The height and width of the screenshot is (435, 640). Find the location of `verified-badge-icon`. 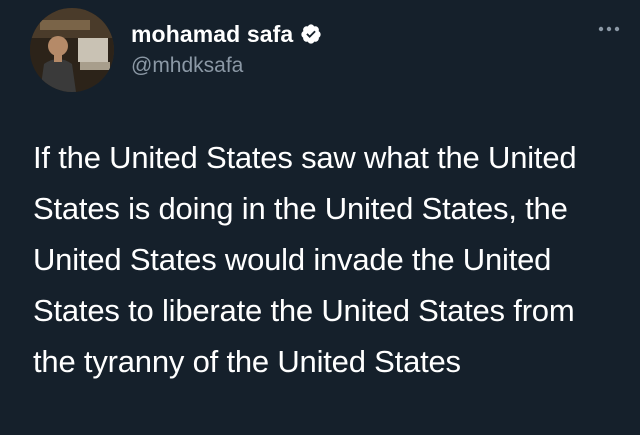

verified-badge-icon is located at coordinates (311, 34).